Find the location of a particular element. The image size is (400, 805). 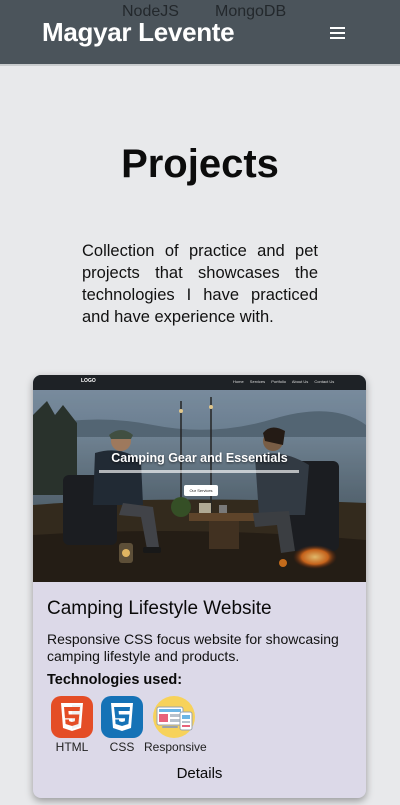

tech-label-responsive: Responsive is located at coordinates (175, 747).